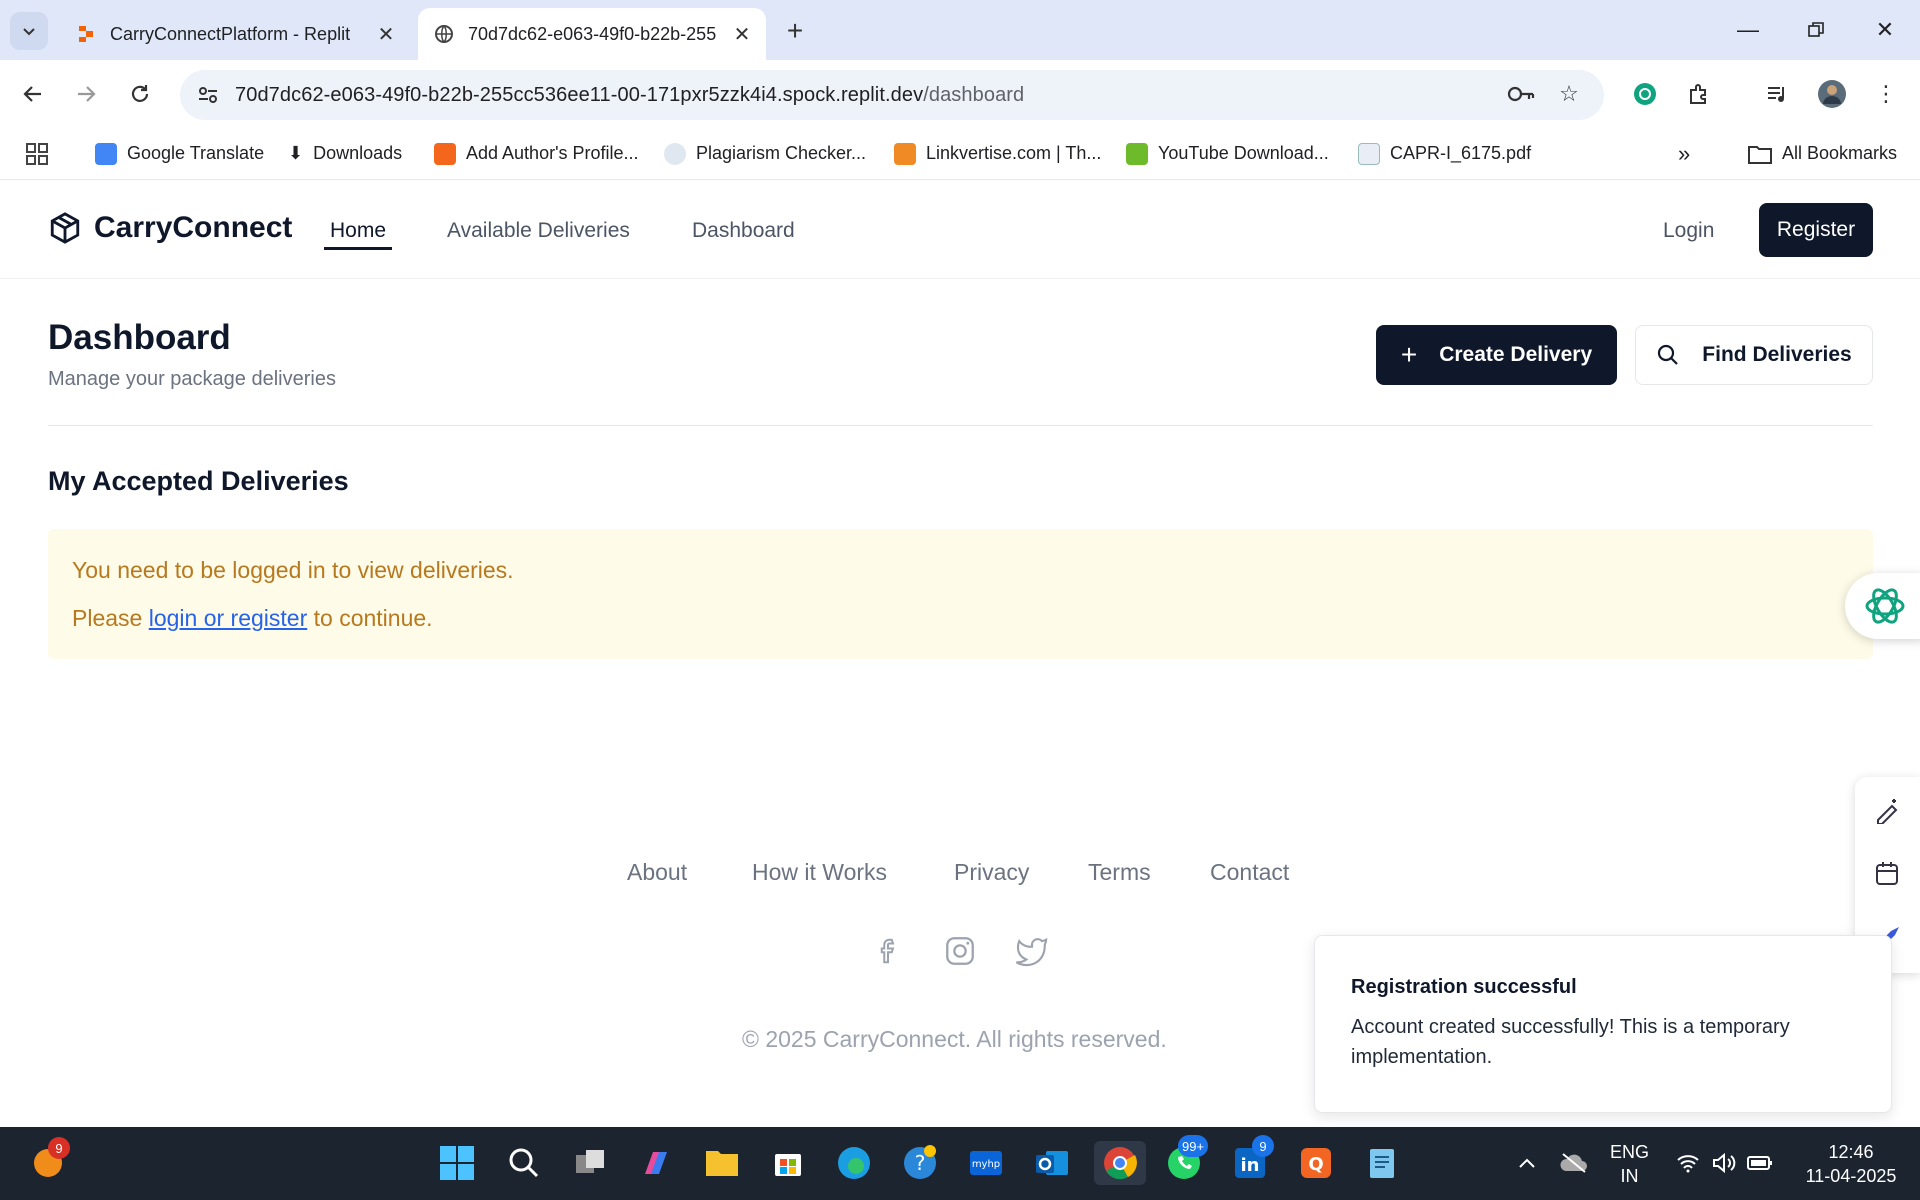 The height and width of the screenshot is (1200, 1920). I want to click on facebook-icon, so click(888, 951).